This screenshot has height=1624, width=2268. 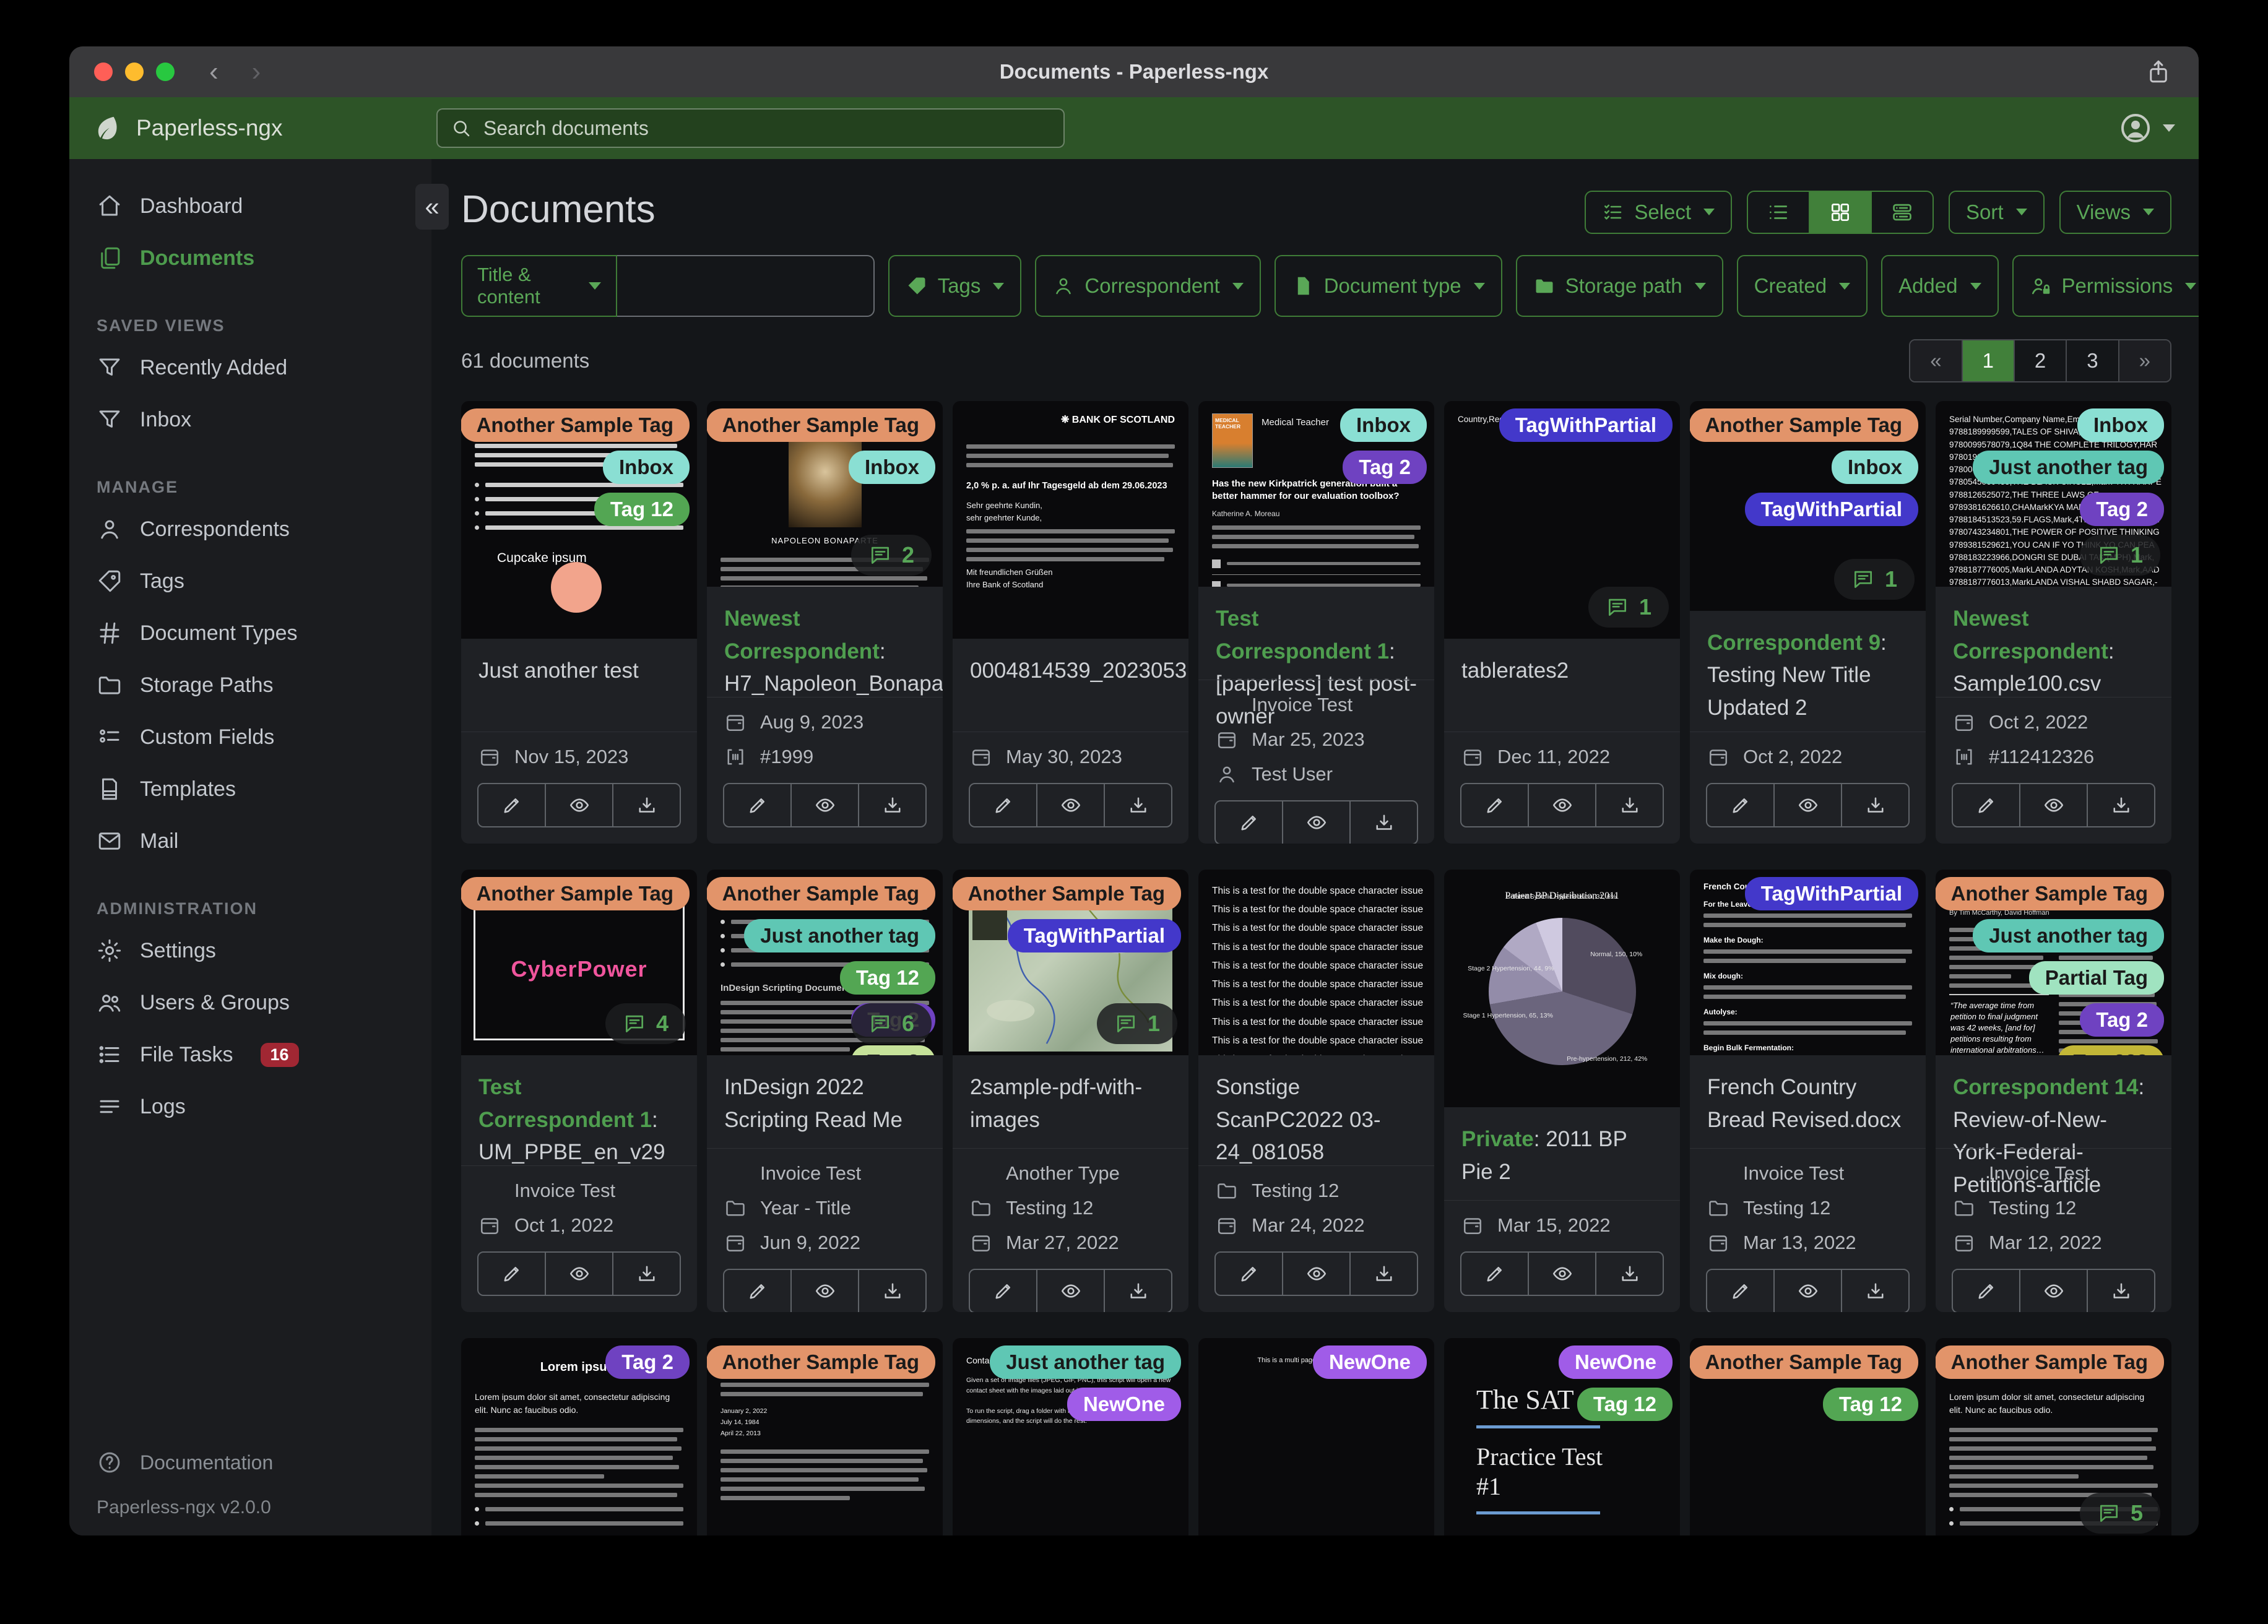 I want to click on document-title: Newest Correspondent: Sample100.csv, so click(x=2053, y=642).